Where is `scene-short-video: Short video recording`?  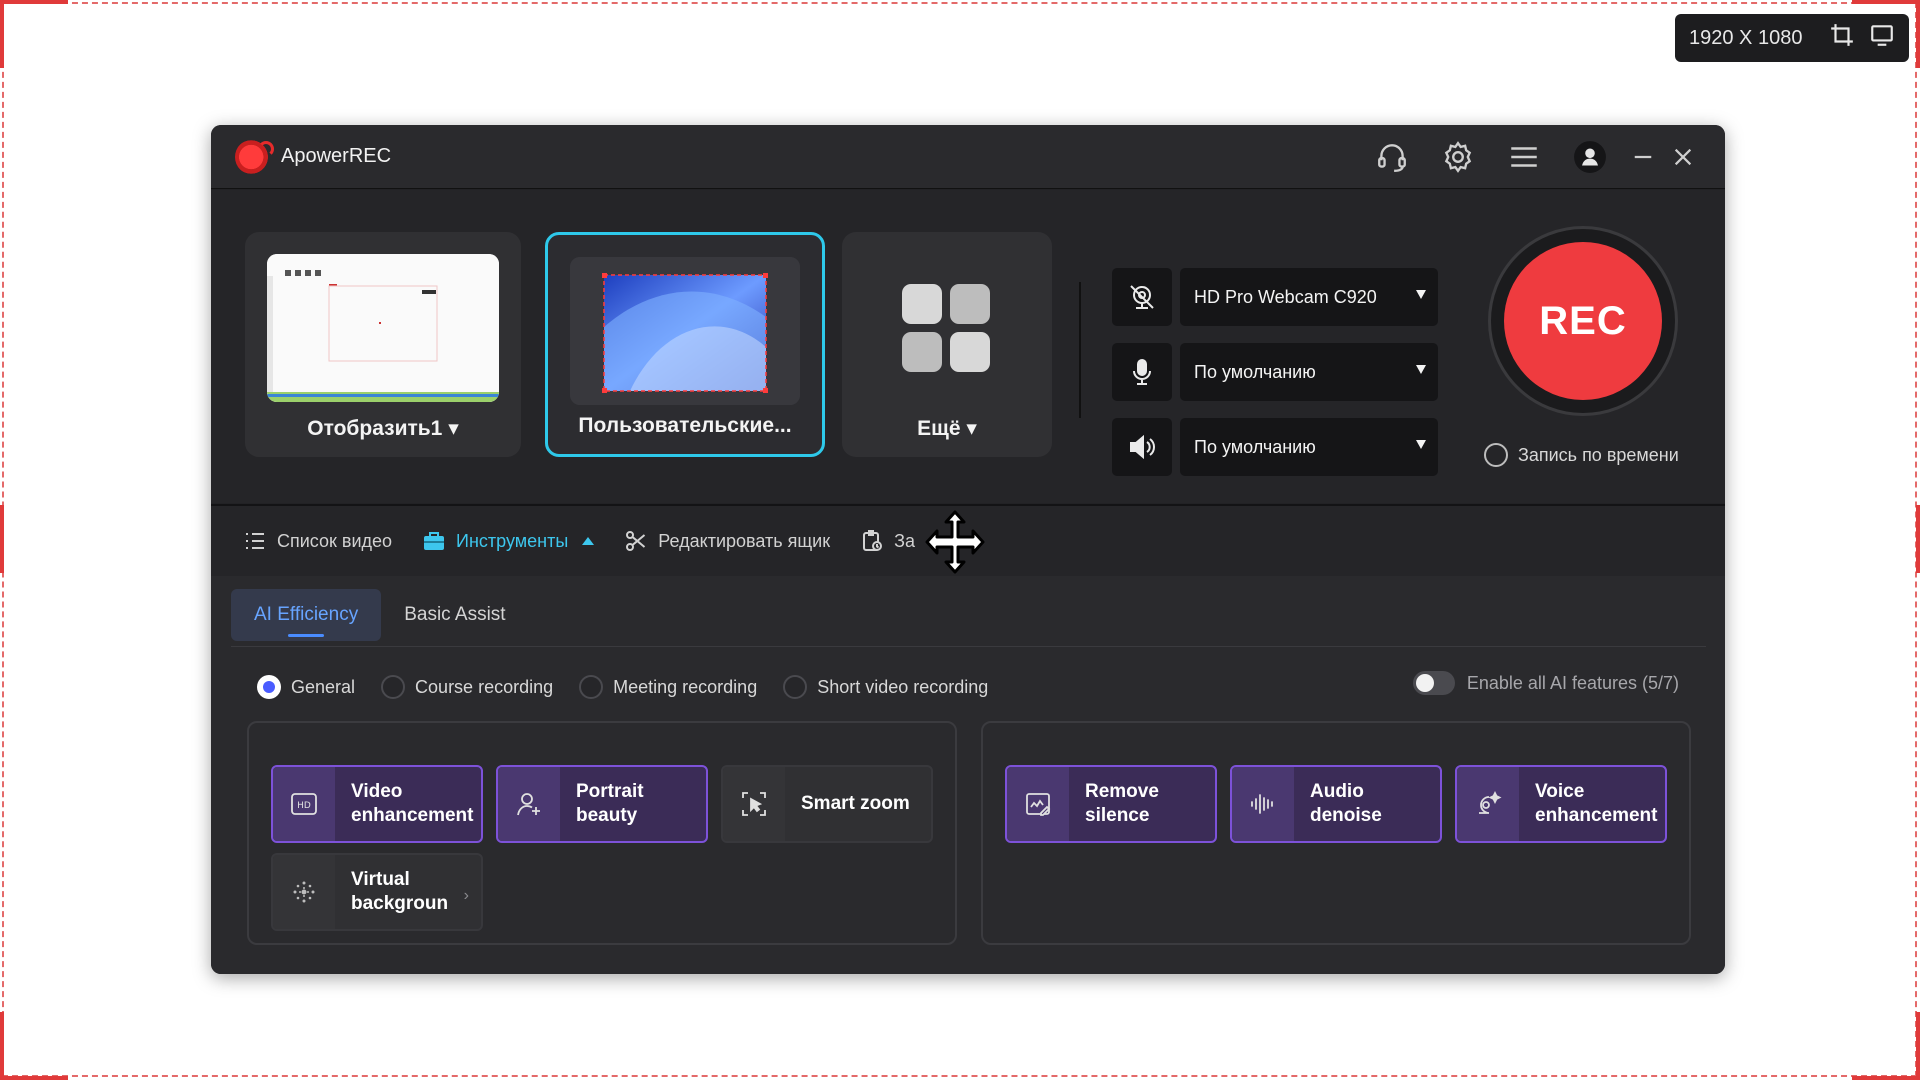 scene-short-video: Short video recording is located at coordinates (885, 687).